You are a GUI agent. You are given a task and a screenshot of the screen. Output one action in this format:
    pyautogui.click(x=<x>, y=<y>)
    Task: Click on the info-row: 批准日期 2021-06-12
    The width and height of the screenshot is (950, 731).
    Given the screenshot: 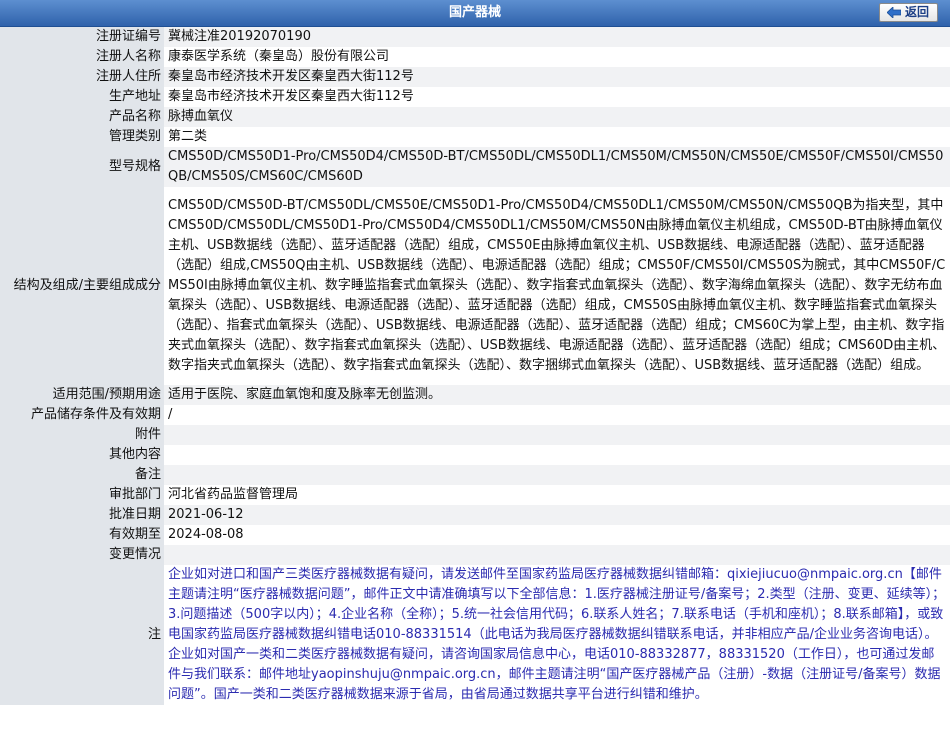 What is the action you would take?
    pyautogui.click(x=475, y=515)
    